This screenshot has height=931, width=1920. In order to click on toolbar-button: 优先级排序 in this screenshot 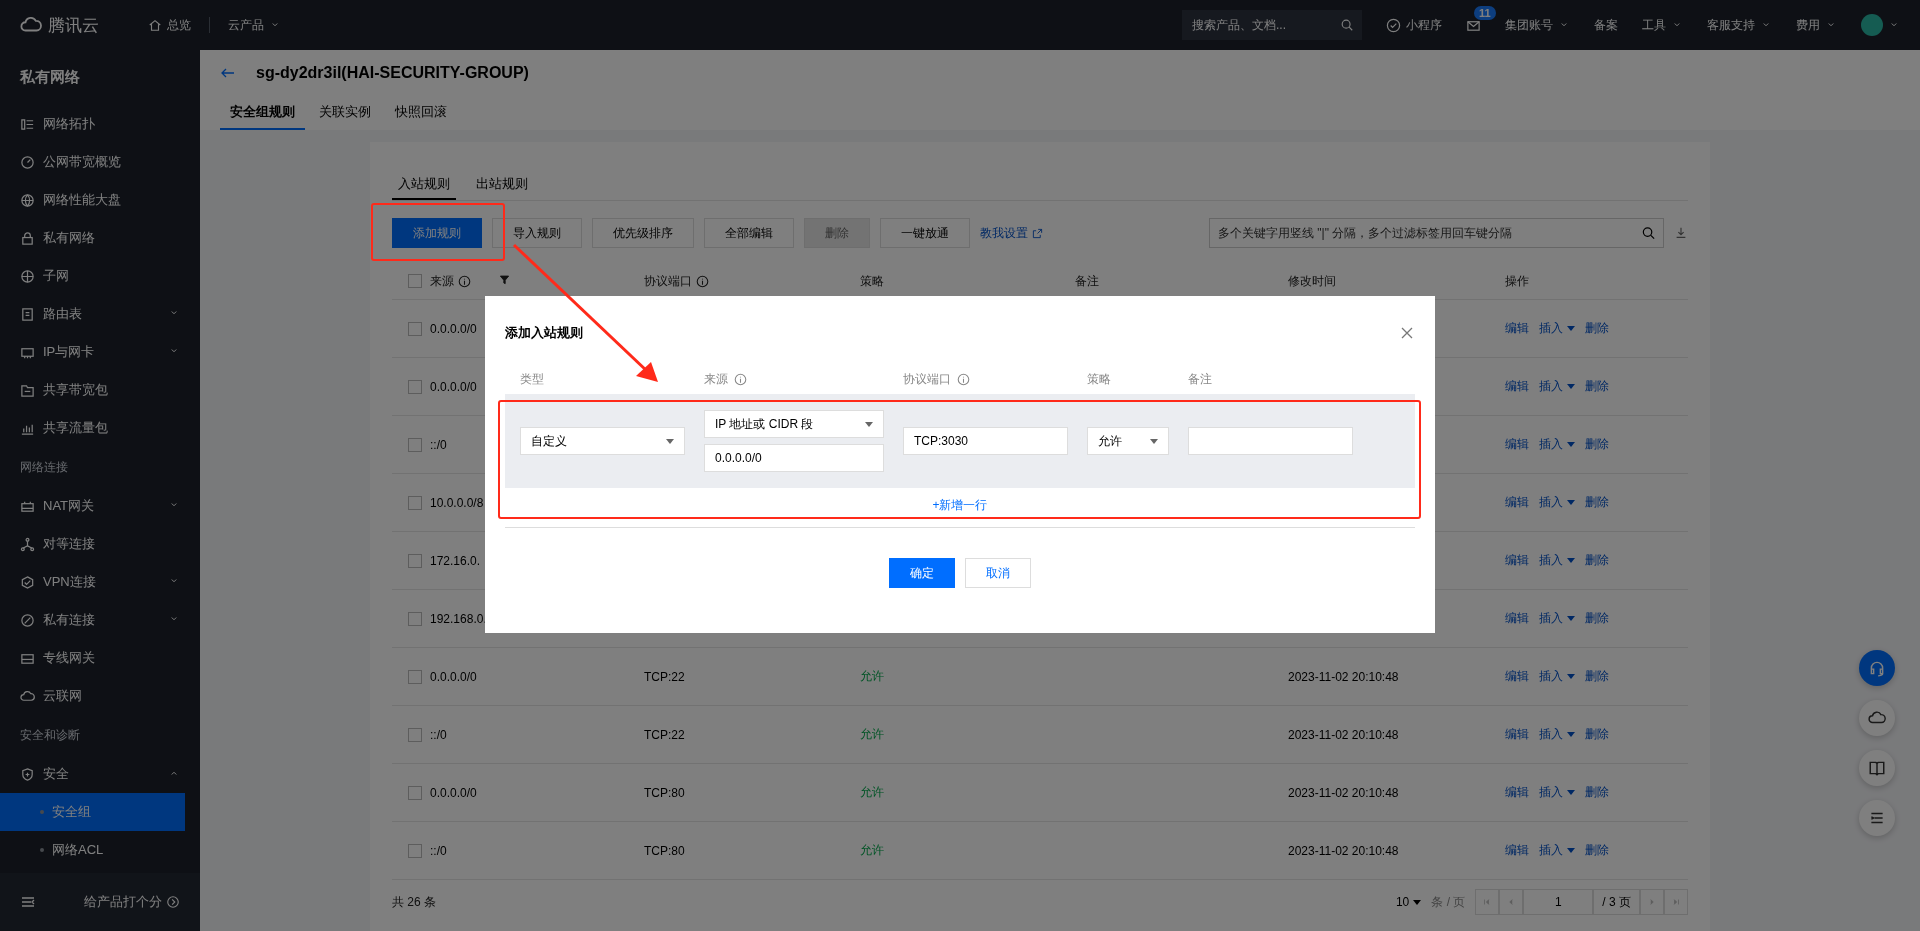, I will do `click(643, 233)`.